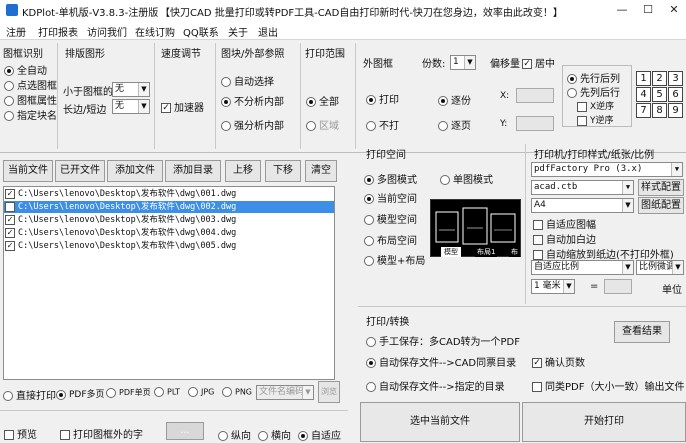 This screenshot has height=443, width=686. I want to click on blocks-force: 强分析内部, so click(252, 124).